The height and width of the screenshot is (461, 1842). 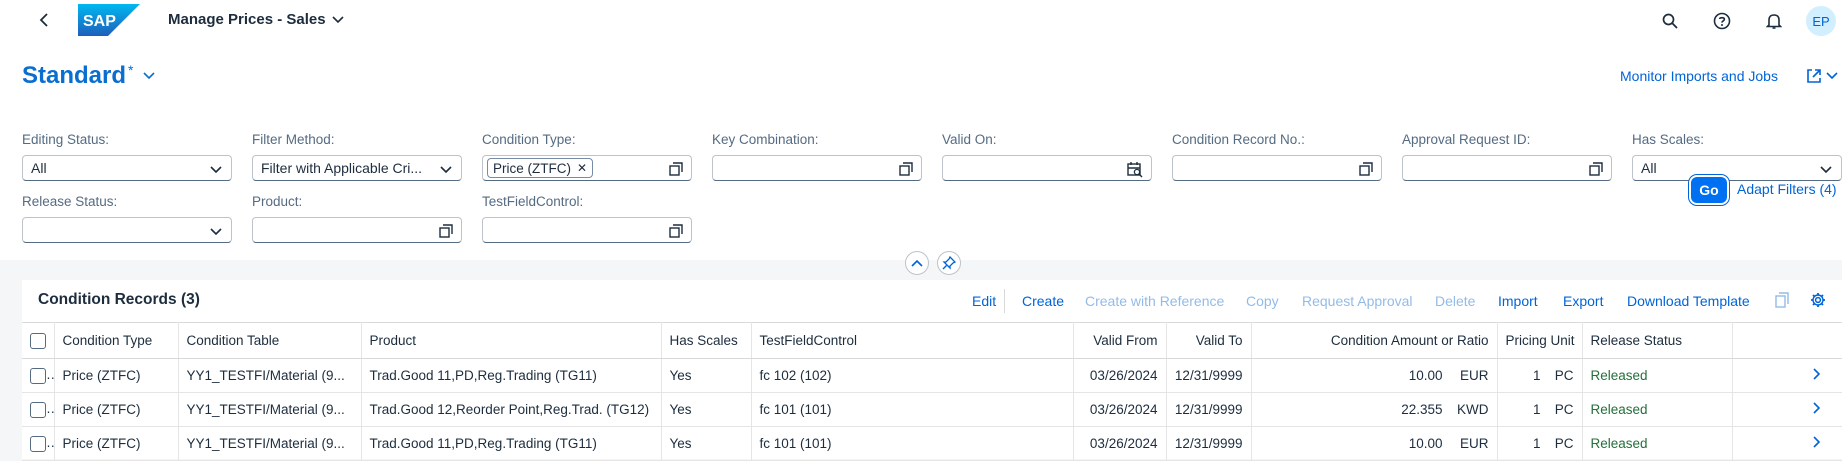 What do you see at coordinates (1688, 301) in the screenshot?
I see `download-template-button: Download Template` at bounding box center [1688, 301].